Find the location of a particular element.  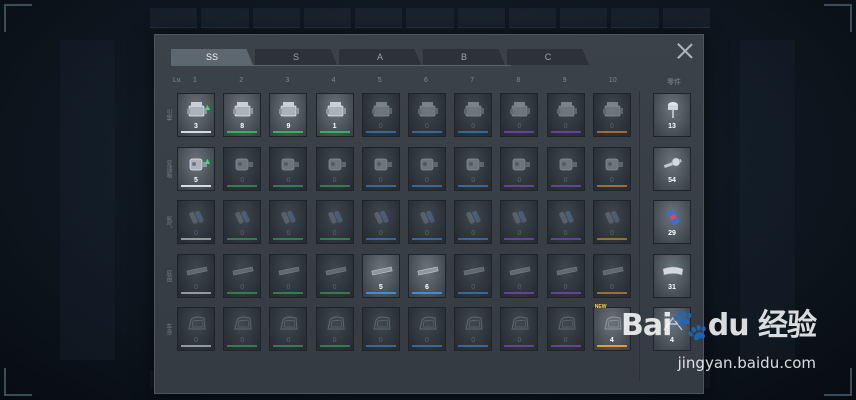

part-material-slot: 54 is located at coordinates (672, 168).